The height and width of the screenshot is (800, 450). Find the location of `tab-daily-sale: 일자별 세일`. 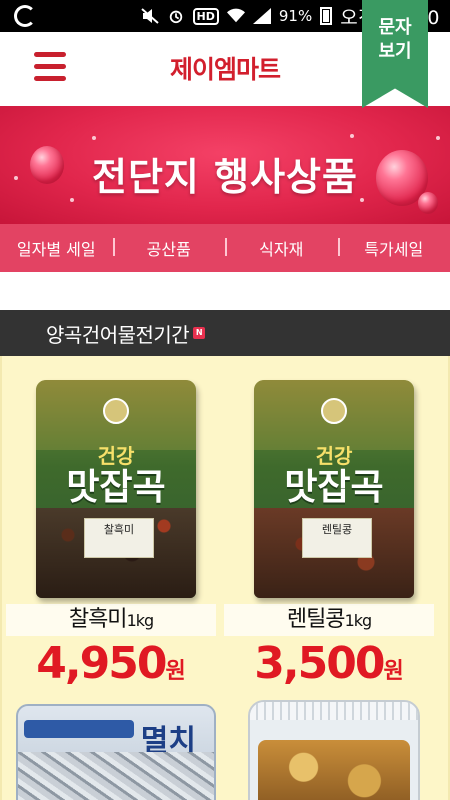

tab-daily-sale: 일자별 세일 is located at coordinates (56, 248).